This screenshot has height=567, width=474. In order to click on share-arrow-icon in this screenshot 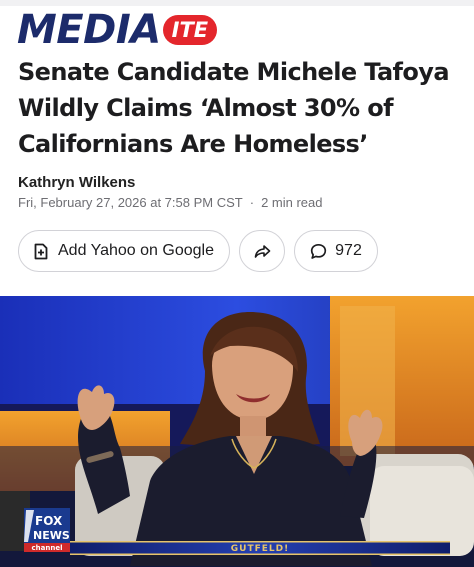, I will do `click(262, 251)`.